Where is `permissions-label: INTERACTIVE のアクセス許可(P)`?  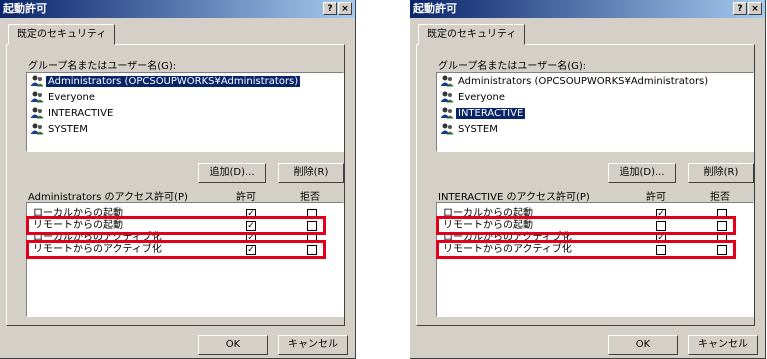
permissions-label: INTERACTIVE のアクセス許可(P) is located at coordinates (514, 197).